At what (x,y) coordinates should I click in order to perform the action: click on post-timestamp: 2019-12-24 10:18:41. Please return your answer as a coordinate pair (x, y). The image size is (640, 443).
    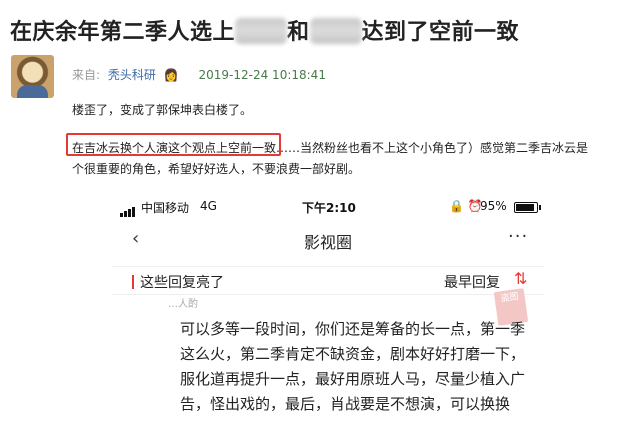
    Looking at the image, I should click on (262, 75).